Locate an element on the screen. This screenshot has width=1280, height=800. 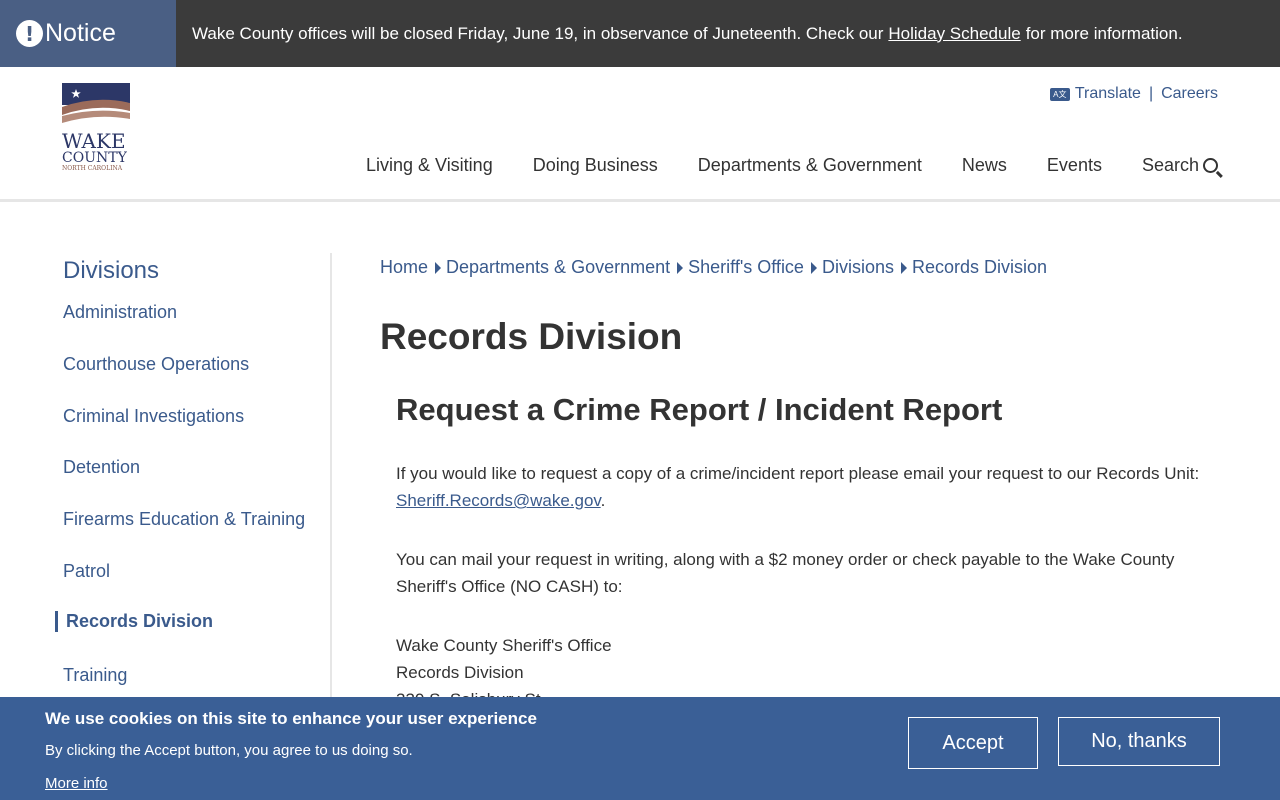
nav-doing-business: Doing Business is located at coordinates (595, 165).